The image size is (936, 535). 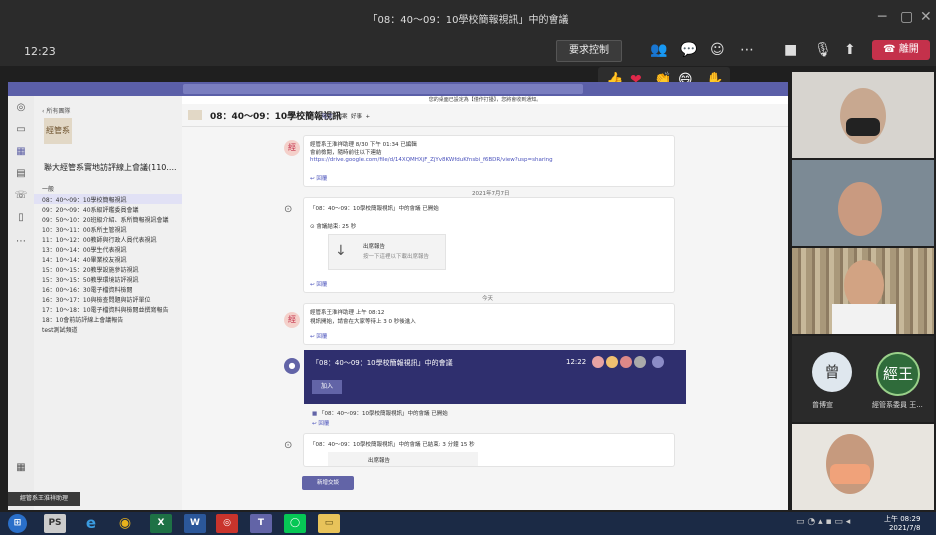 I want to click on mic-muted-icon: 🎙, so click(x=823, y=50).